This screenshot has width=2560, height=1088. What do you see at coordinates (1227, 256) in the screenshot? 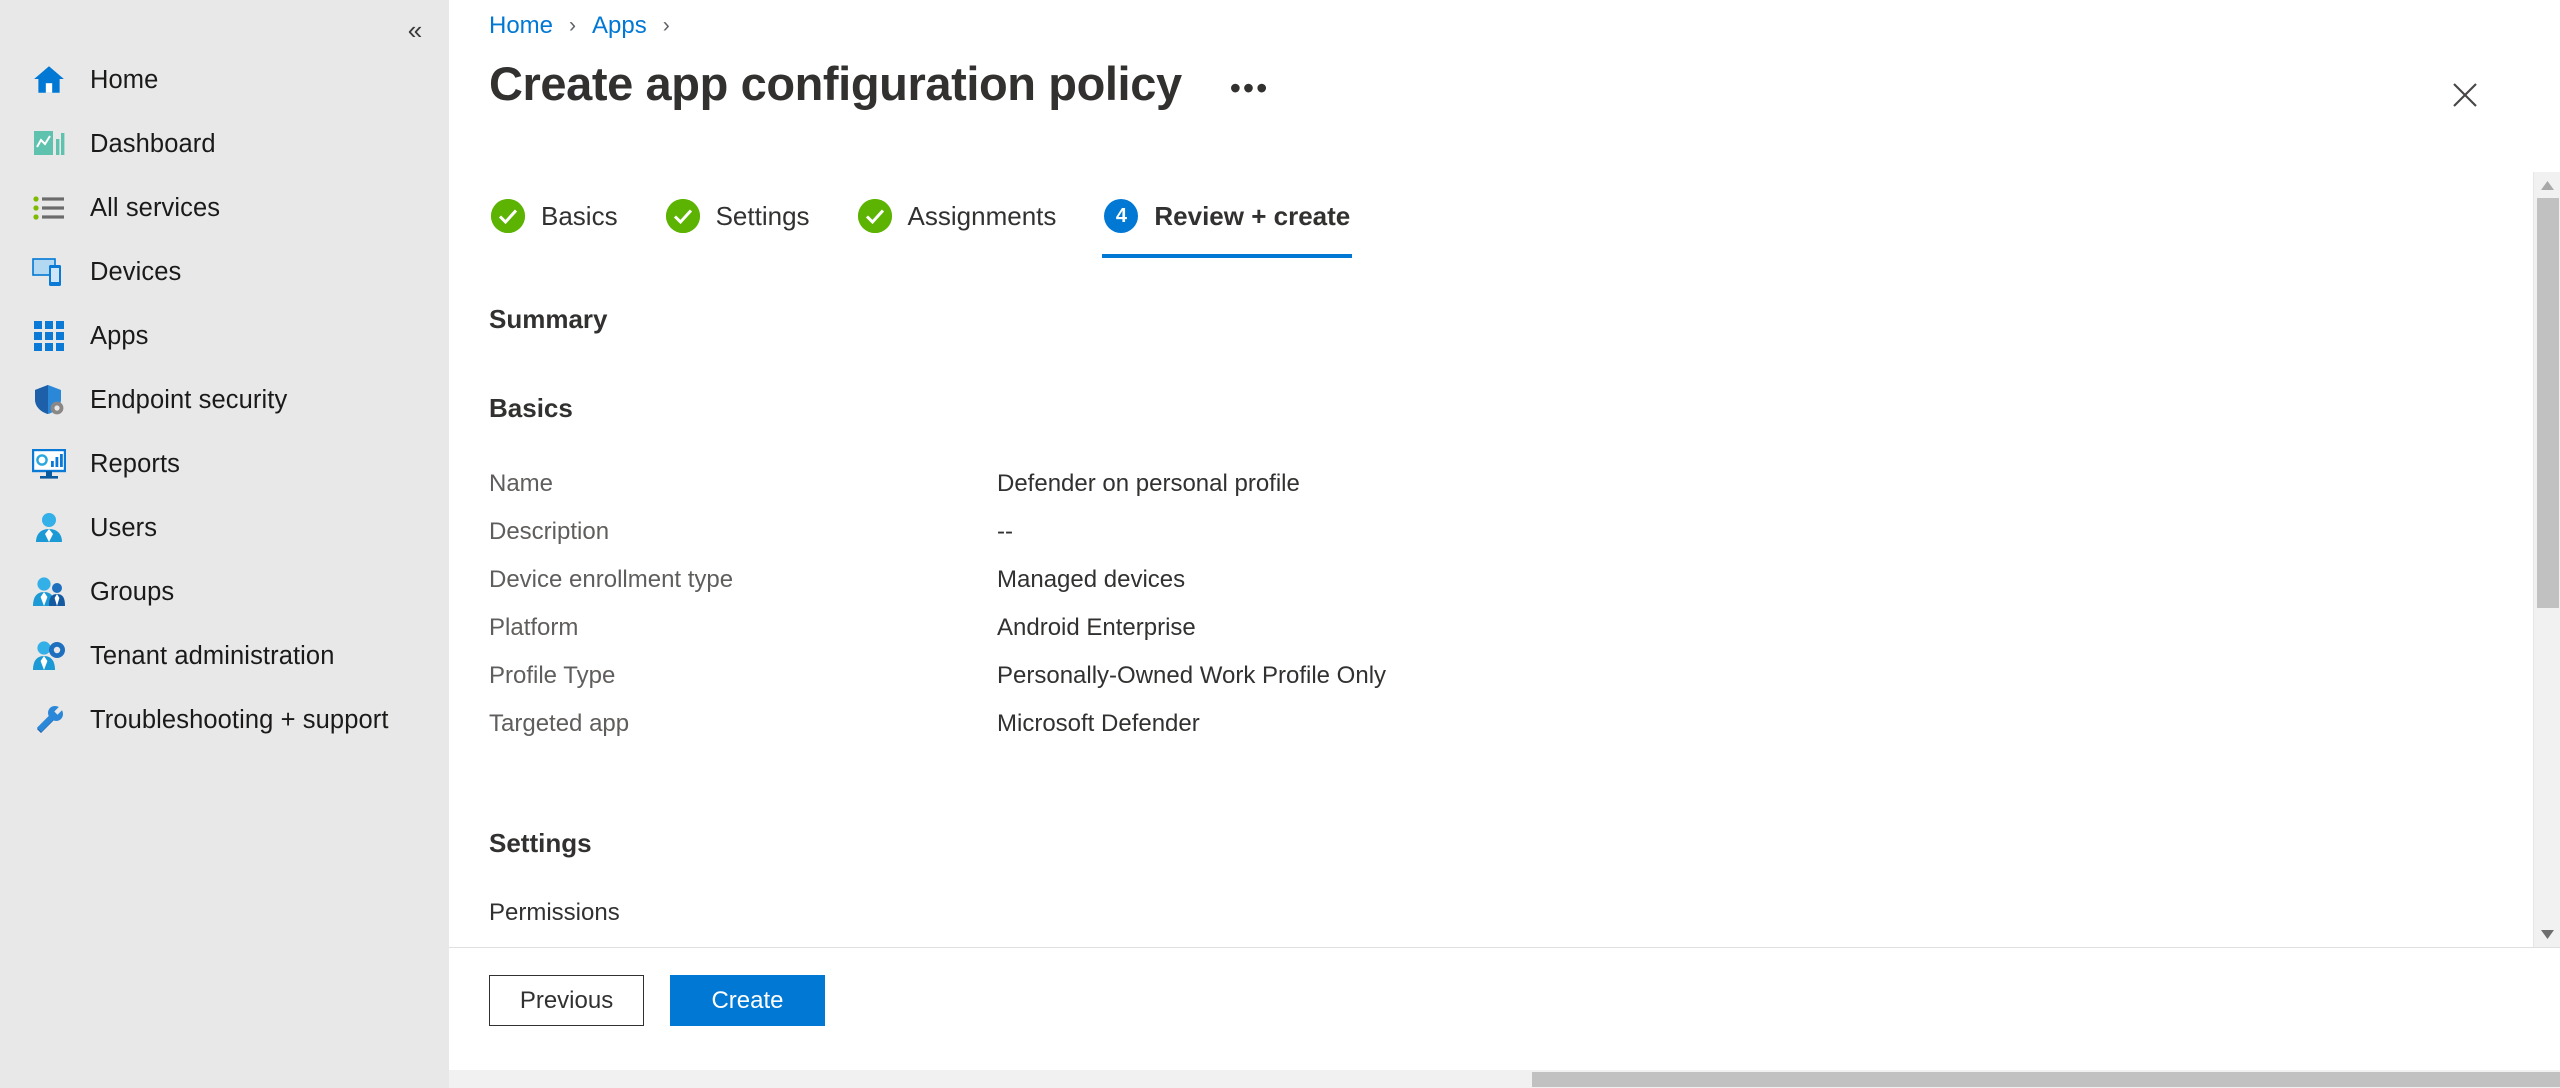
I see `active-tab-underline` at bounding box center [1227, 256].